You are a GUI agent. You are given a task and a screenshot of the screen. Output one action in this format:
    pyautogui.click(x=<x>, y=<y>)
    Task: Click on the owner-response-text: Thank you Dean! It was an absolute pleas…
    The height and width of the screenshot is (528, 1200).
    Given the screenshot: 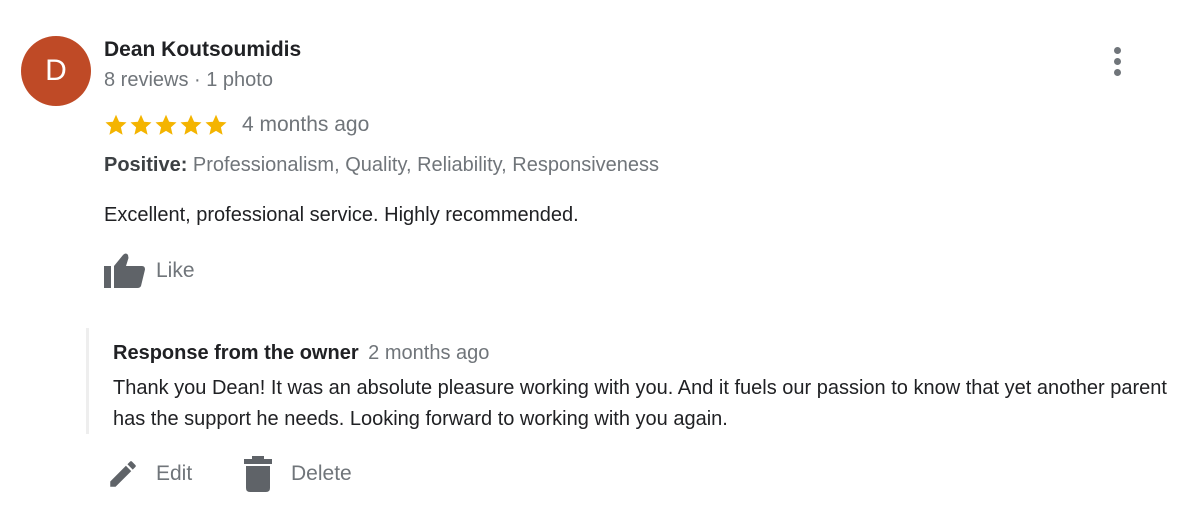 What is the action you would take?
    pyautogui.click(x=640, y=403)
    